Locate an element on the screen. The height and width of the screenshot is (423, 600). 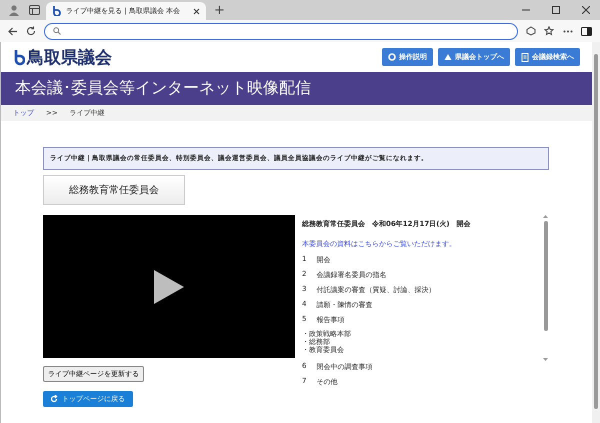
profile-icon is located at coordinates (14, 10).